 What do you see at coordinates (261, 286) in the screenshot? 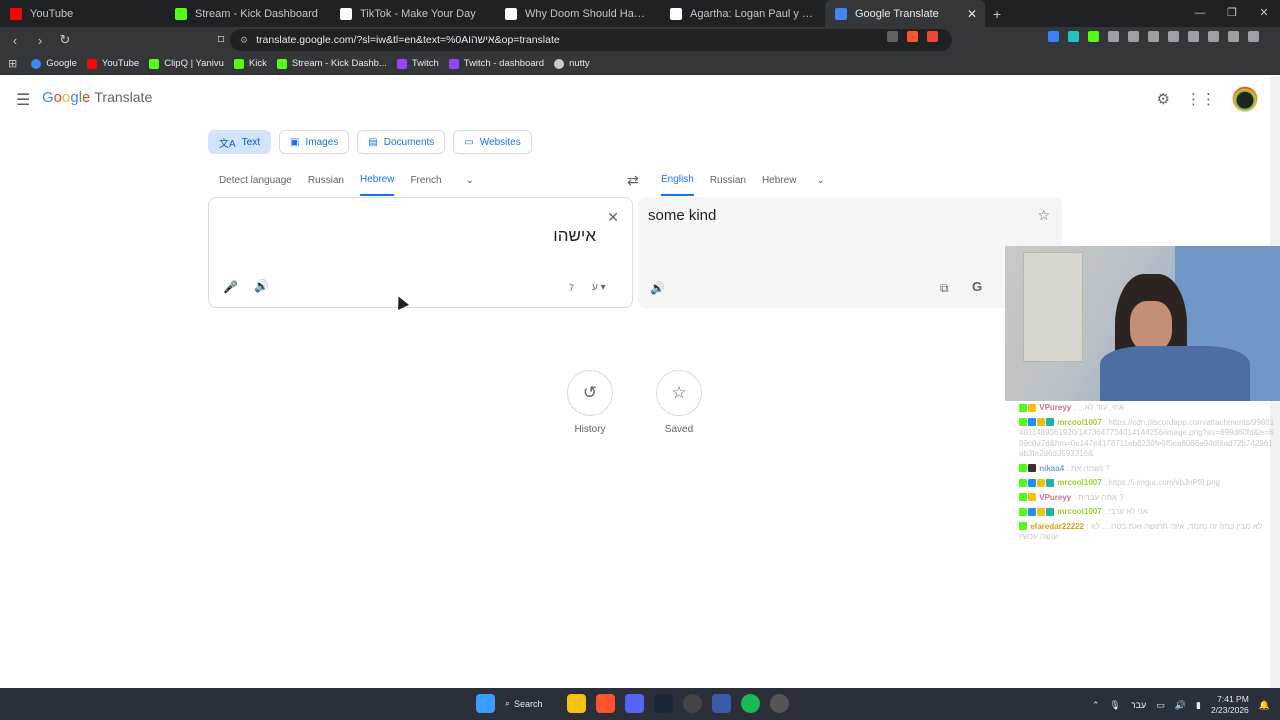
I see `listen-source-speaker-icon: 🔊` at bounding box center [261, 286].